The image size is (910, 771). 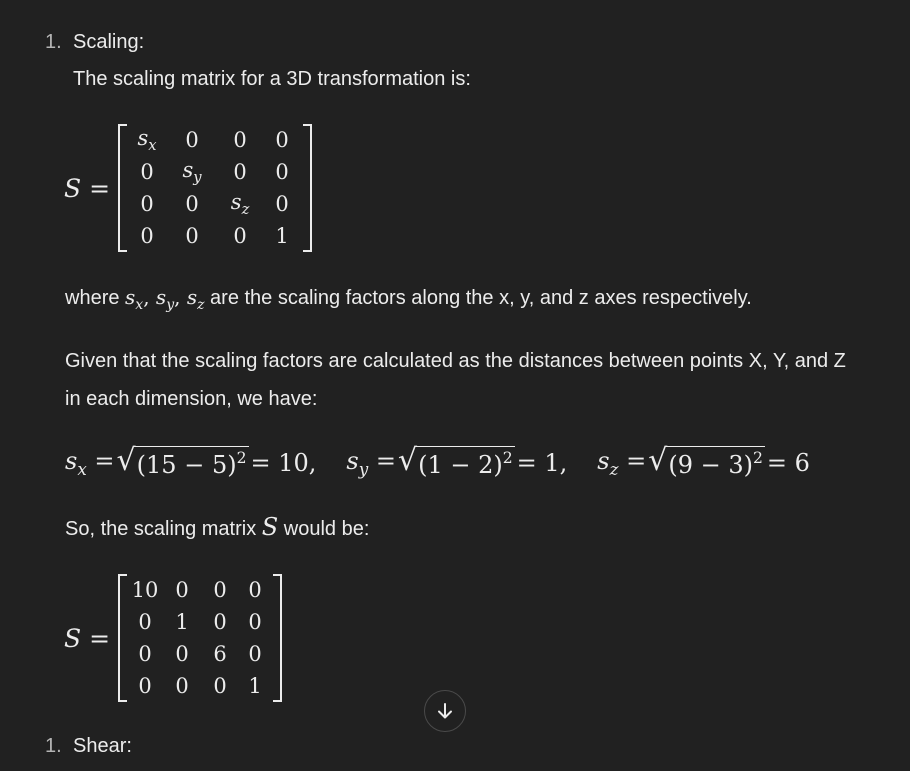 I want to click on section-title-shear: Shear:, so click(x=102, y=746).